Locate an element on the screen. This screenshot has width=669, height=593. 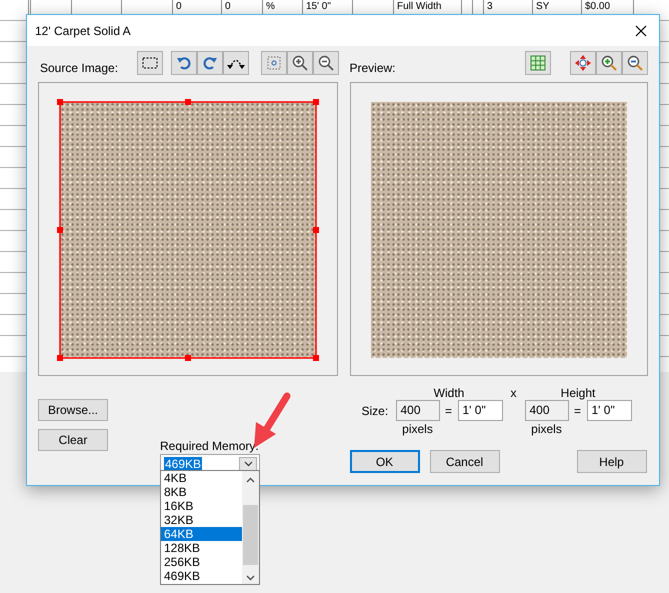
window-title: 12' Carpet Solid A is located at coordinates (83, 31).